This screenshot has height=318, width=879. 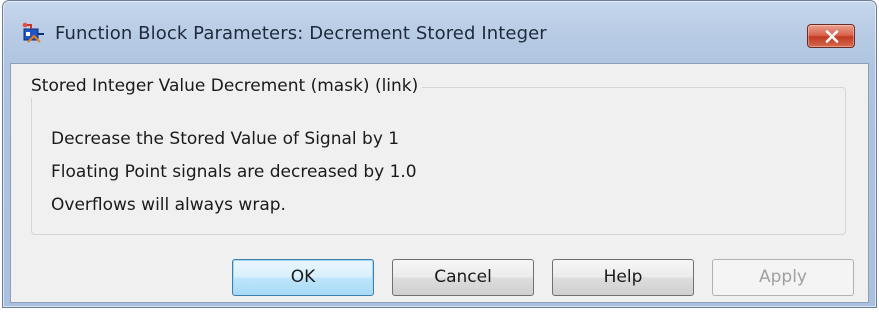 I want to click on description-line: Overflows will always wrap., so click(x=168, y=205).